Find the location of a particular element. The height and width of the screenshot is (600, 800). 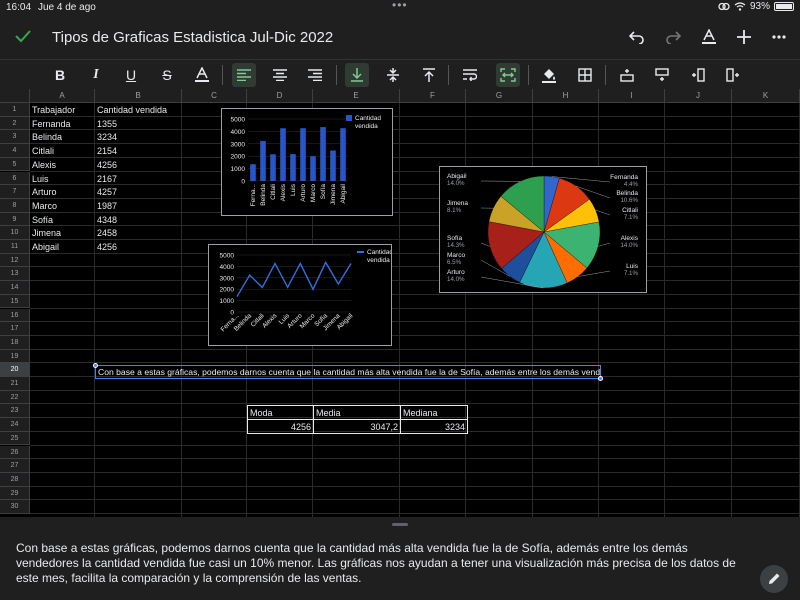

stat-value-moda: 4256 is located at coordinates (280, 426).